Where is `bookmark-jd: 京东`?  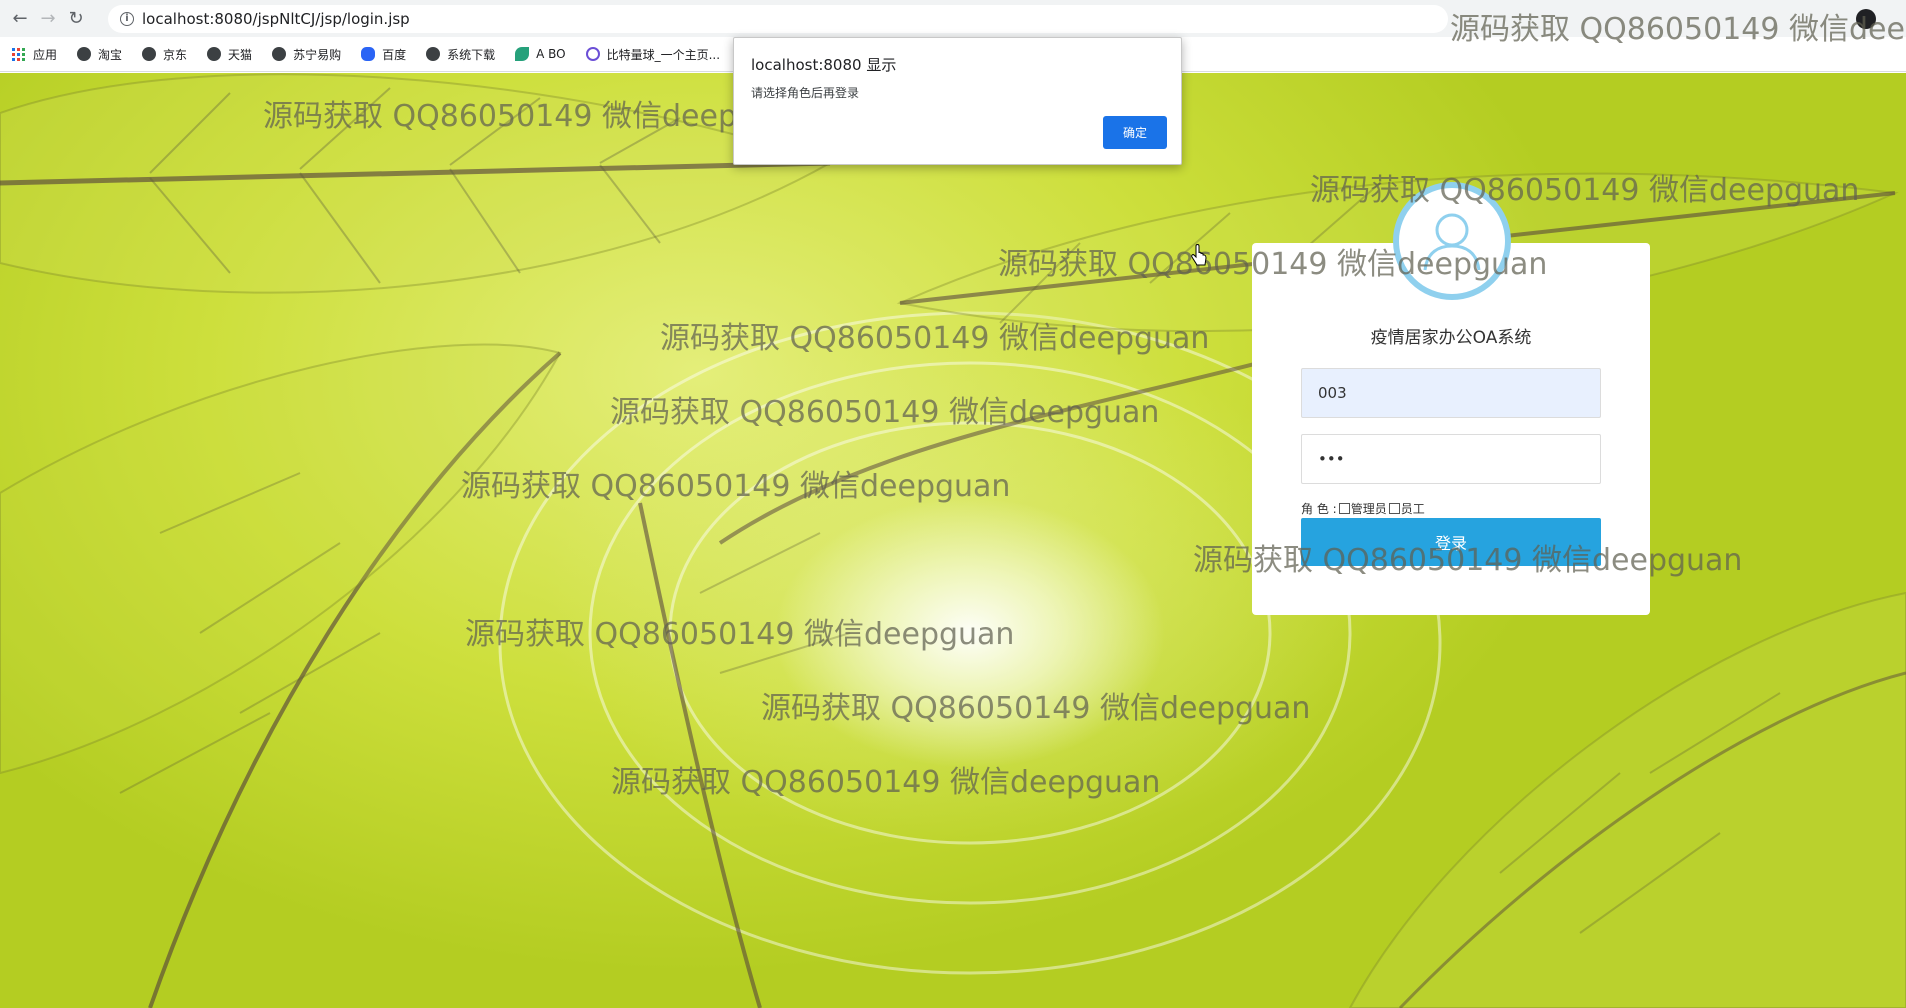
bookmark-jd: 京东 is located at coordinates (164, 54).